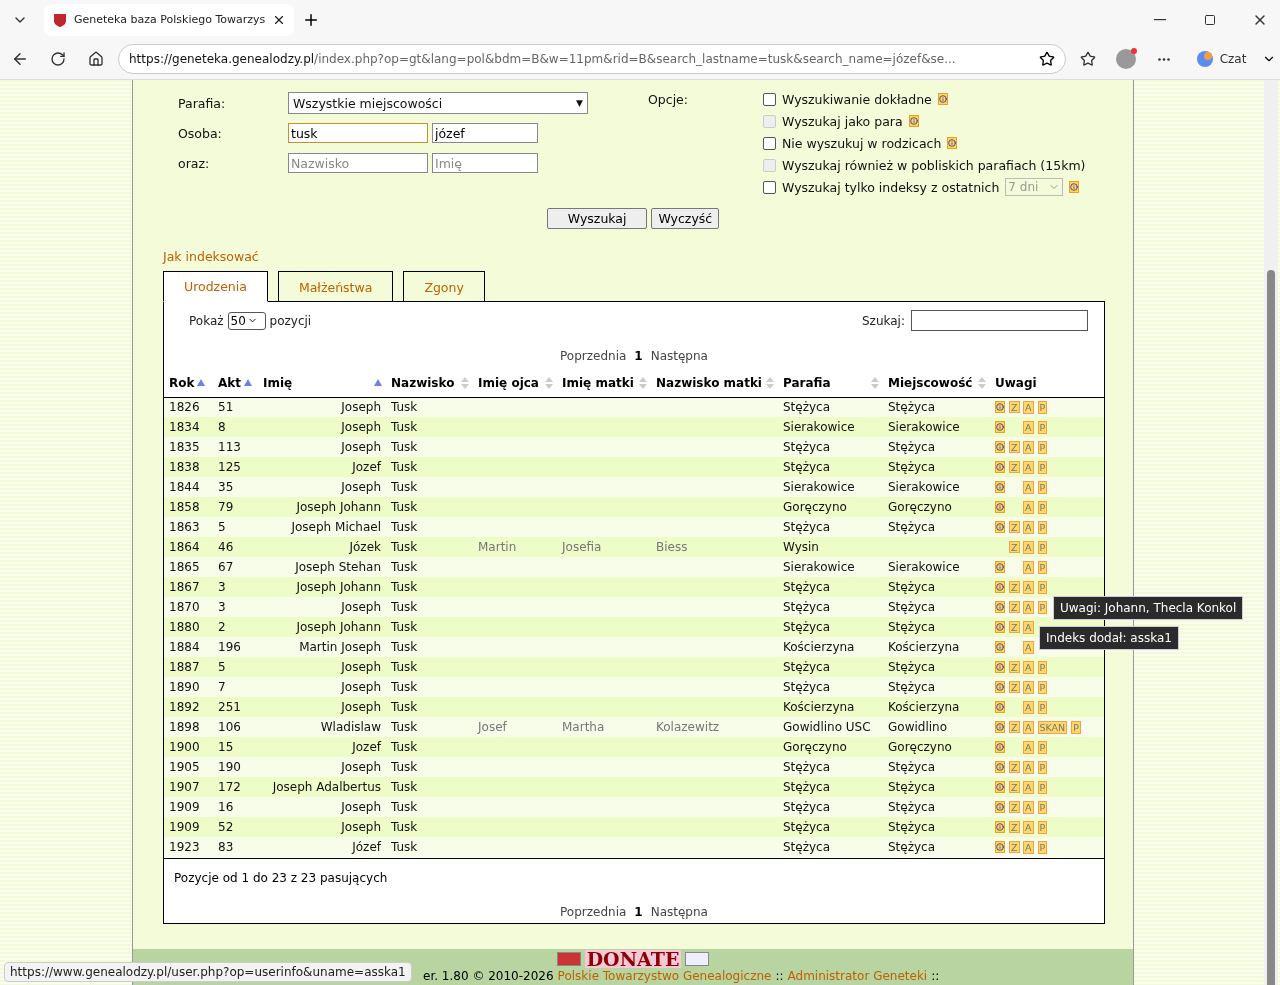 The width and height of the screenshot is (1280, 985). I want to click on column-header: Imię, so click(322, 383).